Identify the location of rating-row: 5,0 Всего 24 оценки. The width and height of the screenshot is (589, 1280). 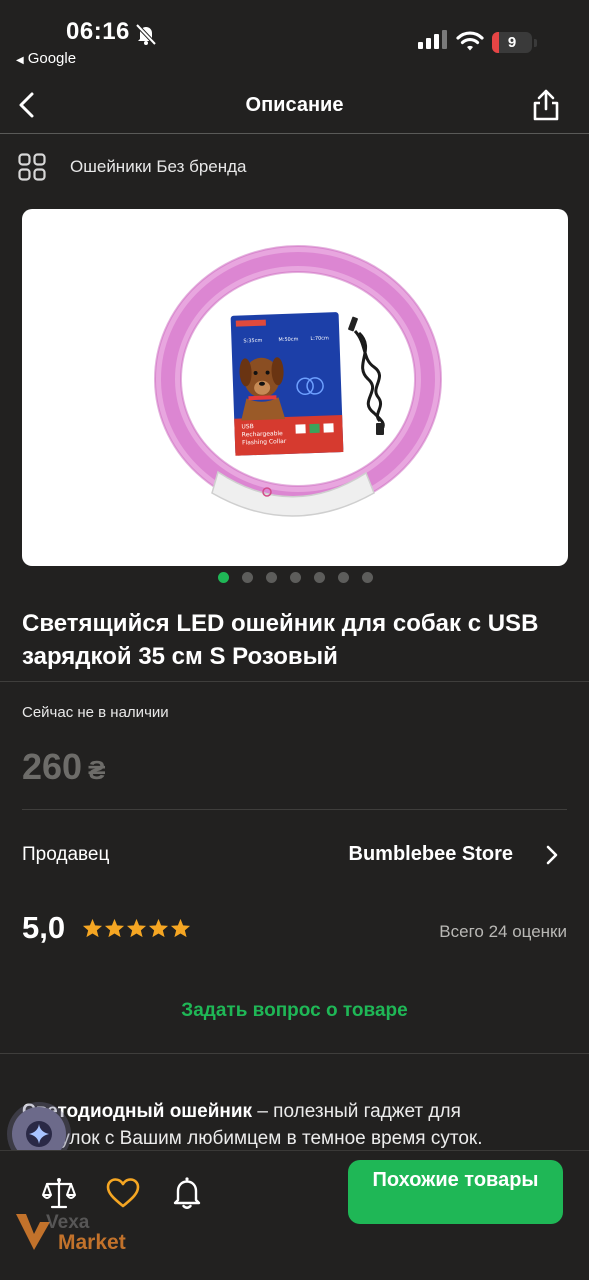
(294, 928).